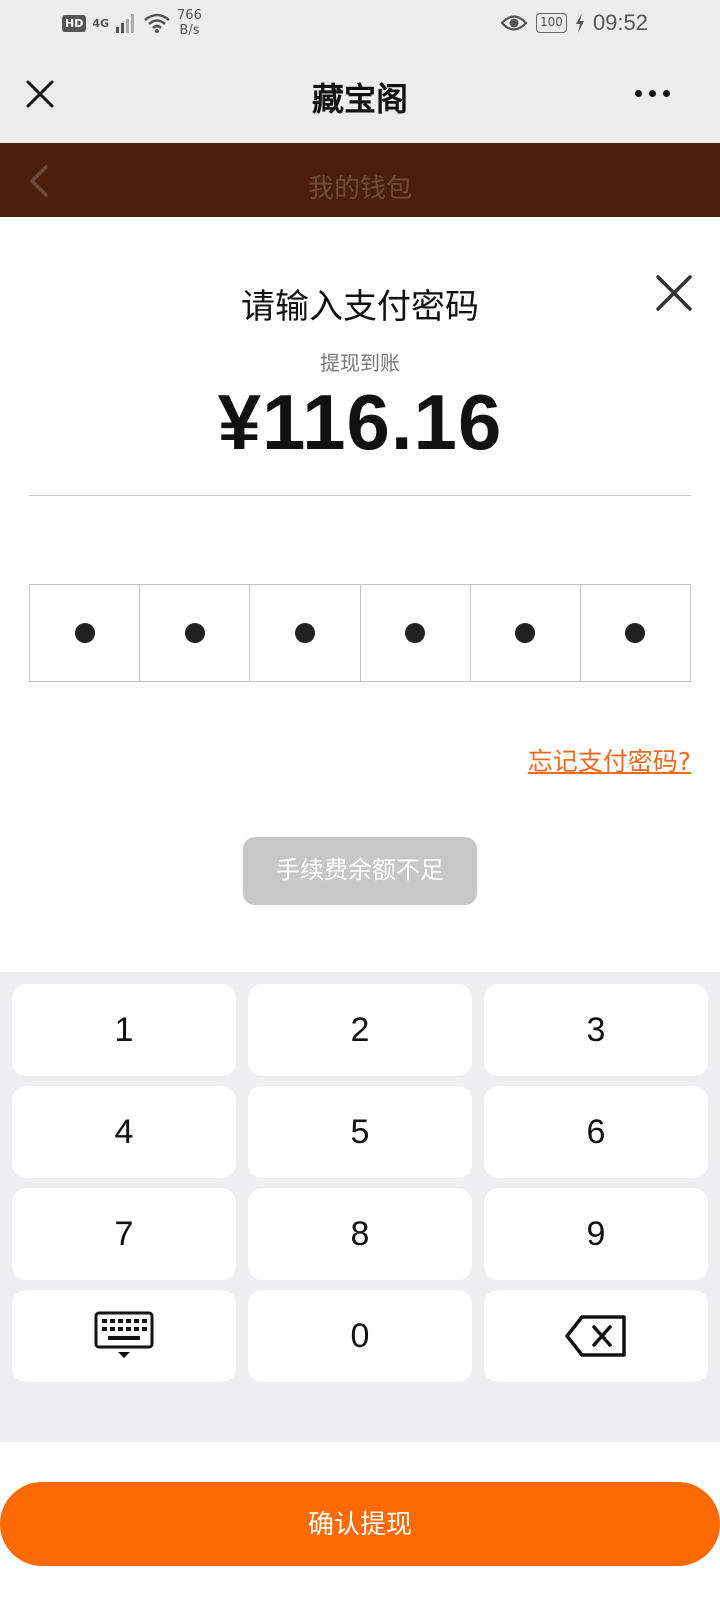 Image resolution: width=720 pixels, height=1600 pixels. What do you see at coordinates (620, 22) in the screenshot?
I see `clock: 09:52` at bounding box center [620, 22].